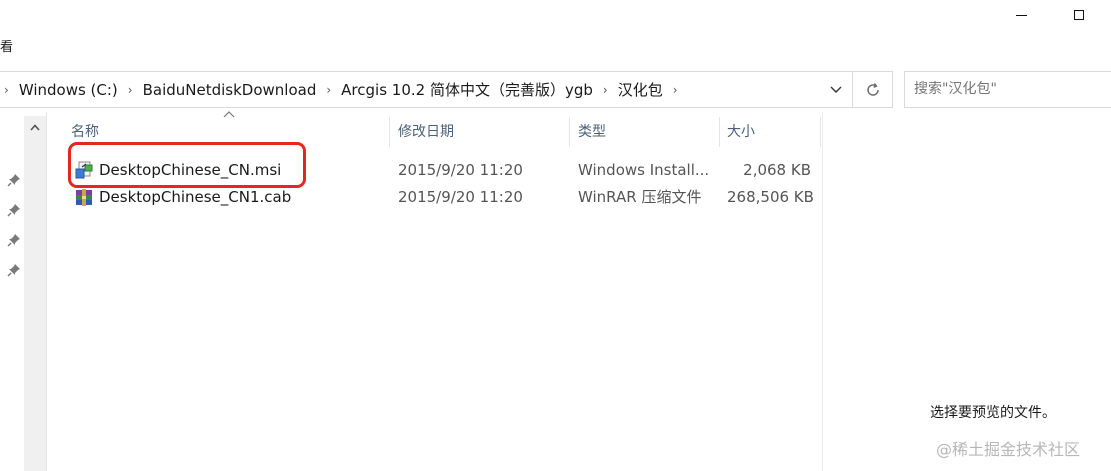 The image size is (1111, 471). Describe the element at coordinates (6, 48) in the screenshot. I see `ribbon-tab-view: 看` at that location.